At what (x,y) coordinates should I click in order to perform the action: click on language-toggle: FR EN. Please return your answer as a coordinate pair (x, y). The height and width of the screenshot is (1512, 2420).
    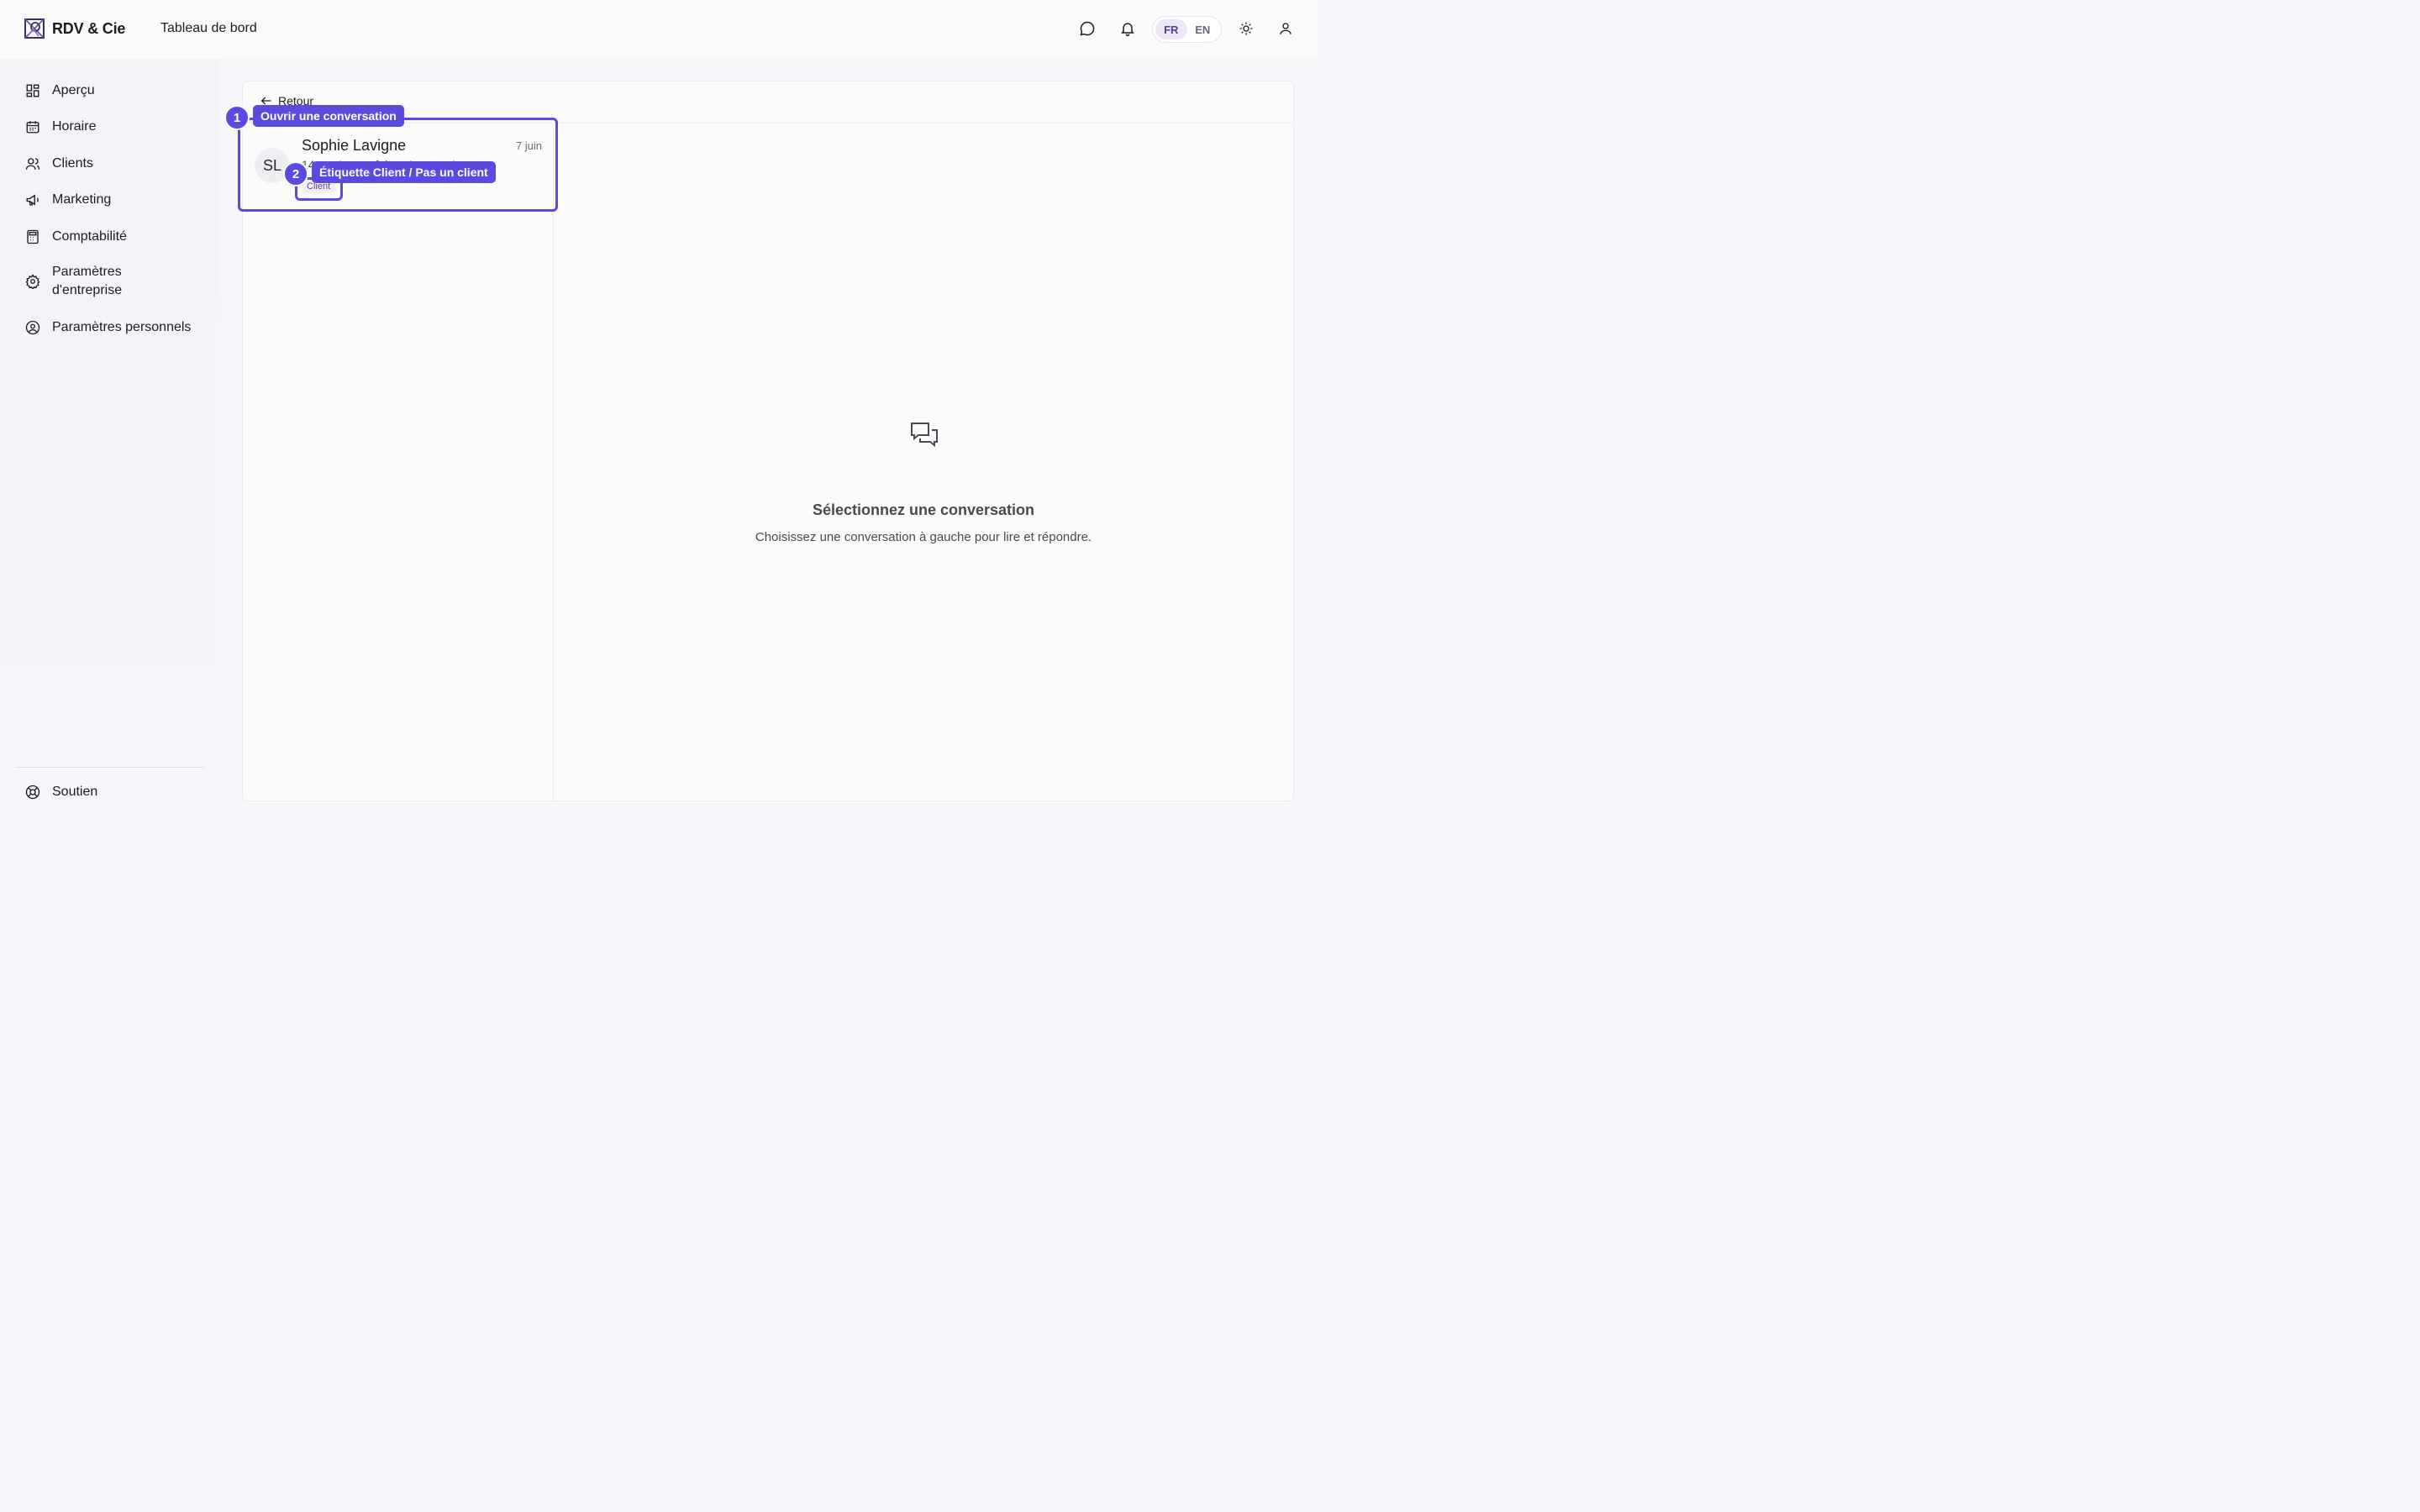
    Looking at the image, I should click on (1187, 29).